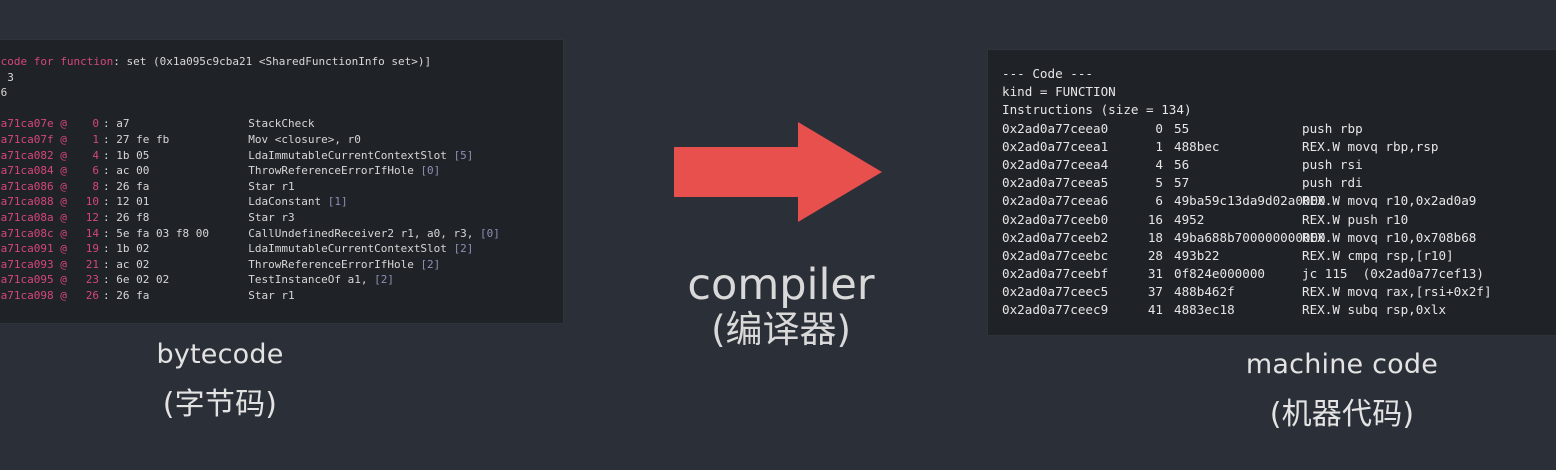 The image size is (1556, 470). Describe the element at coordinates (1055, 255) in the screenshot. I see `machine-code-address: 0x2ad0a77ceebc` at that location.